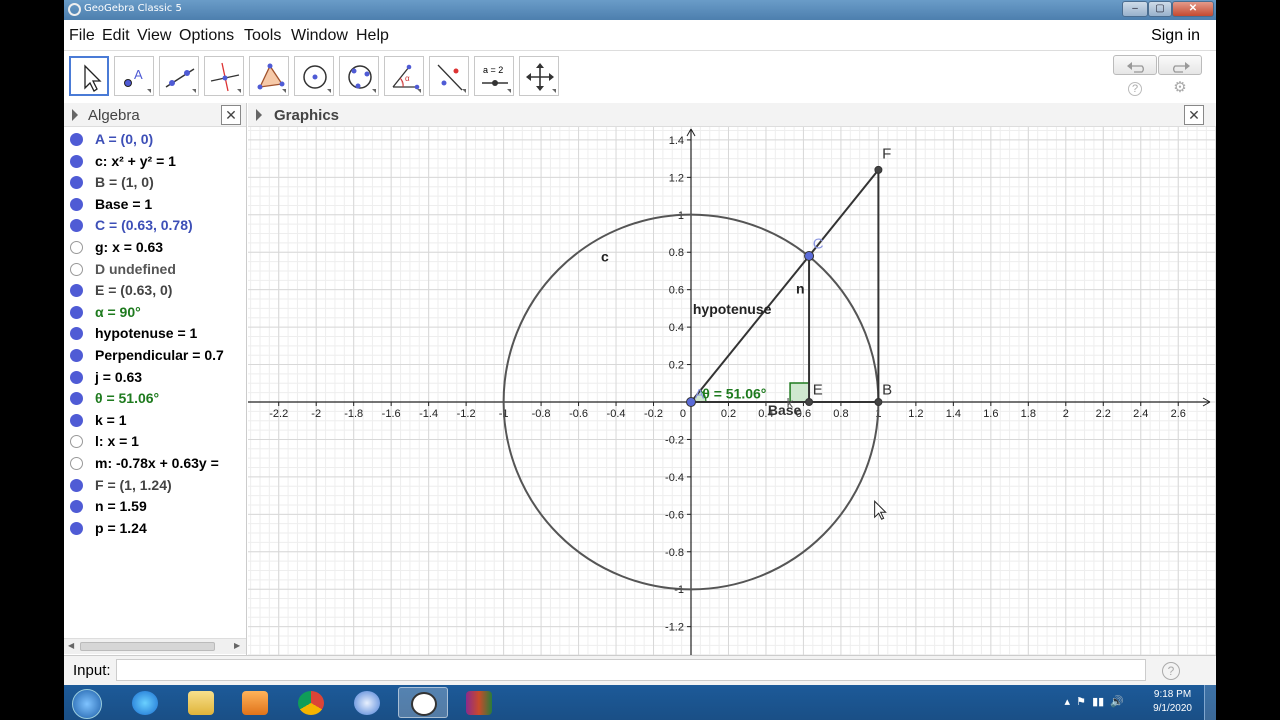 This screenshot has height=720, width=1280. I want to click on undo-button, so click(1135, 65).